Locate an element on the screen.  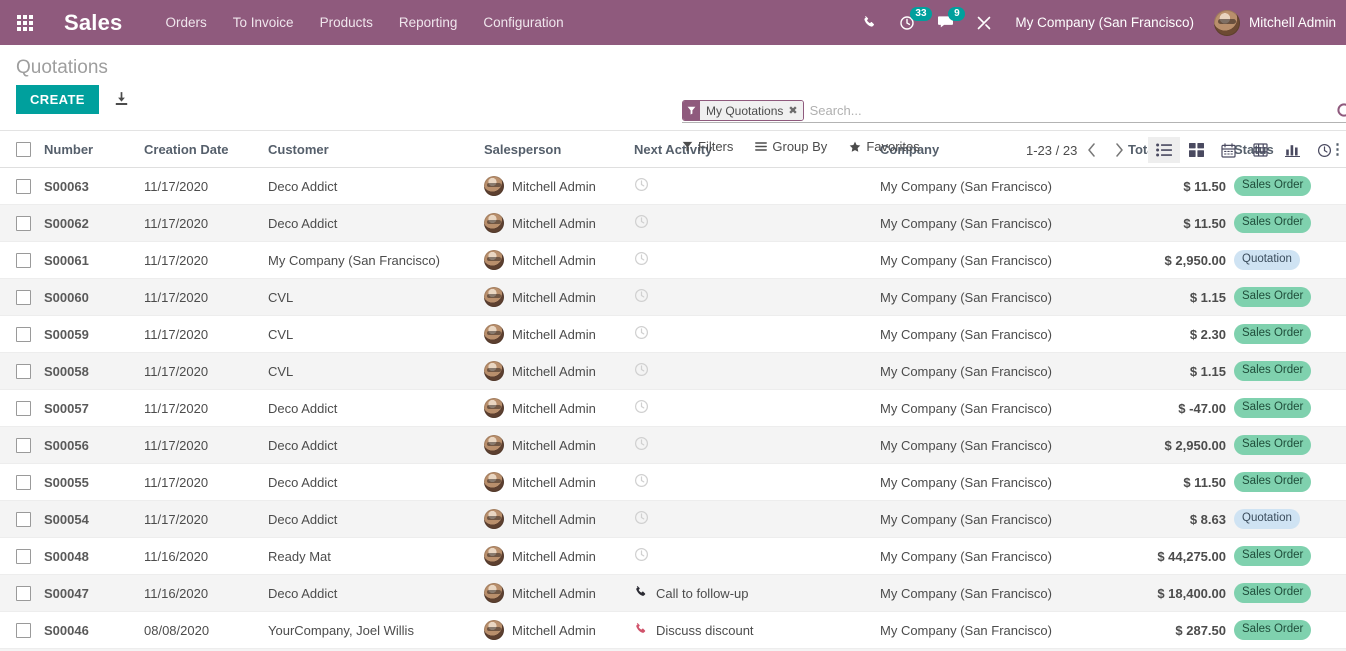
create-button: CREATE is located at coordinates (57, 99).